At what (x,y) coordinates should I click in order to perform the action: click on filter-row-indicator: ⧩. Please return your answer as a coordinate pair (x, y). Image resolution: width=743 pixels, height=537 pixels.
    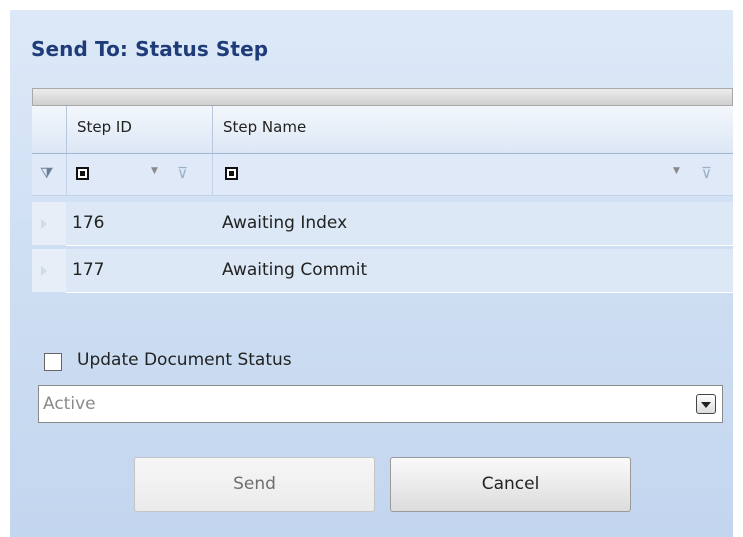
    Looking at the image, I should click on (49, 175).